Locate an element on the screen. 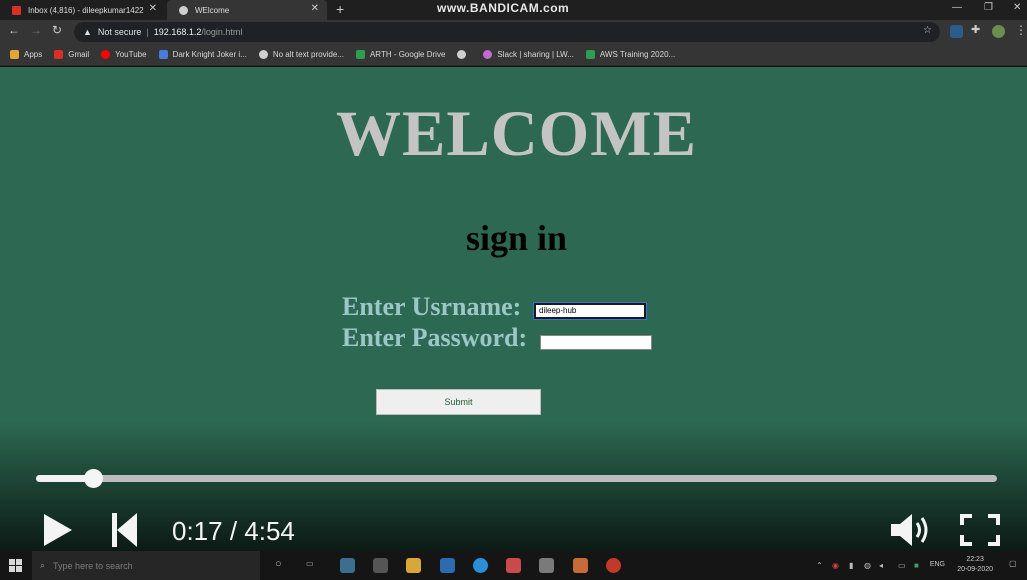 This screenshot has width=1027, height=580. app-tray-icon: ■ is located at coordinates (916, 565).